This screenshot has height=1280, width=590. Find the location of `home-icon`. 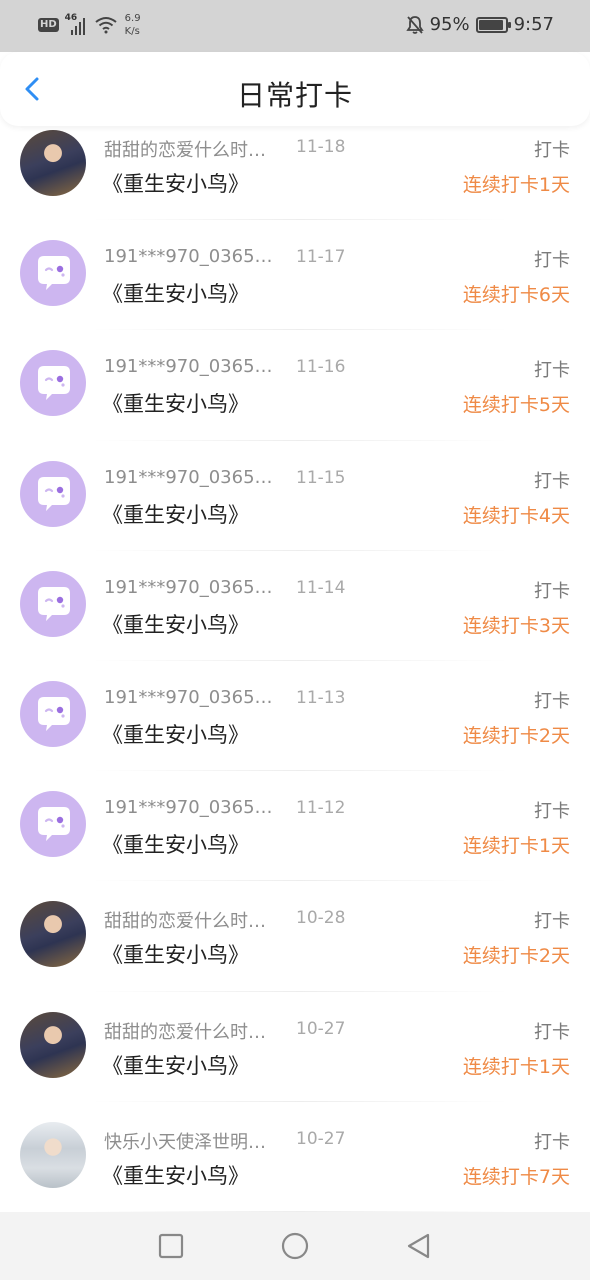

home-icon is located at coordinates (295, 1246).